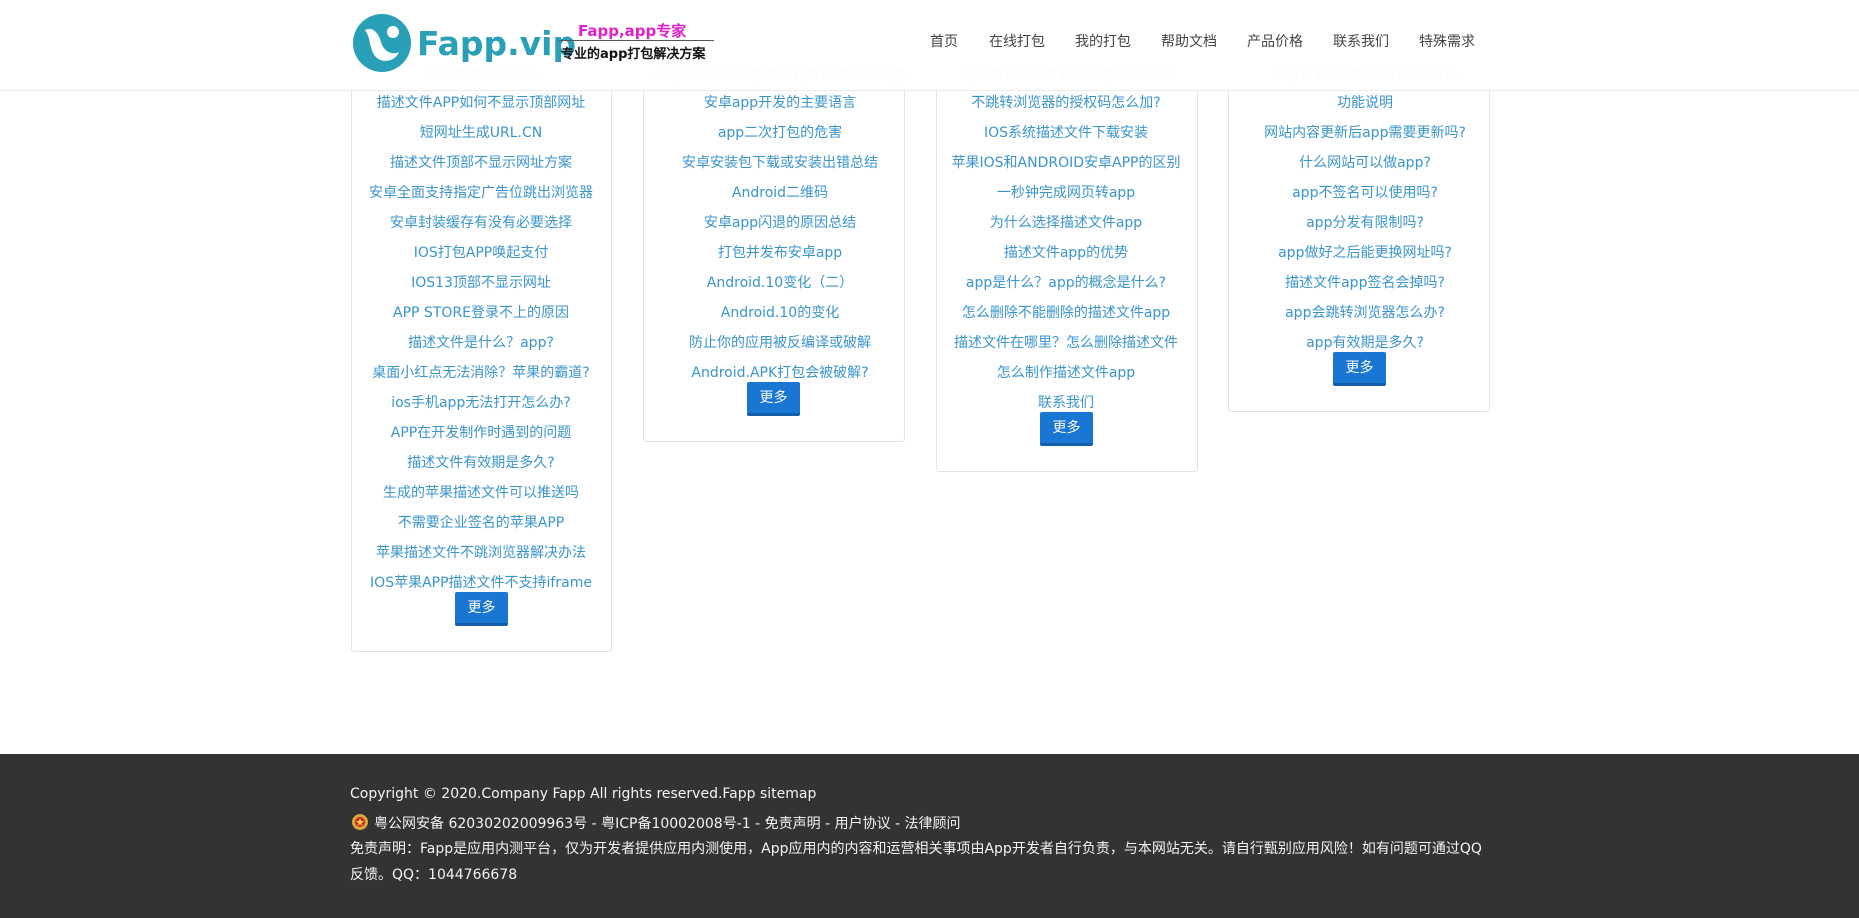 The width and height of the screenshot is (1859, 918). Describe the element at coordinates (1365, 103) in the screenshot. I see `help-link: 功能说明` at that location.